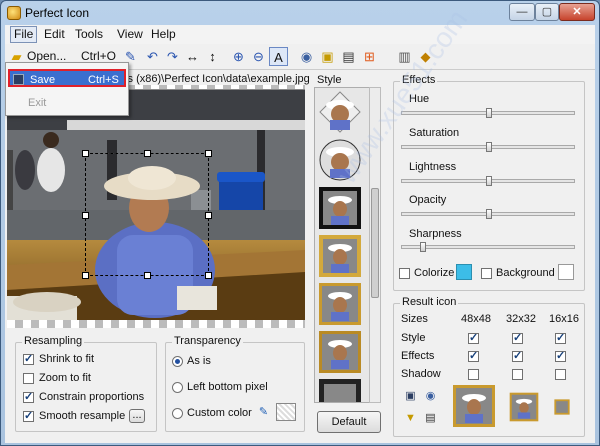 This screenshot has width=600, height=446. I want to click on sizes-label: Sizes, so click(414, 319).